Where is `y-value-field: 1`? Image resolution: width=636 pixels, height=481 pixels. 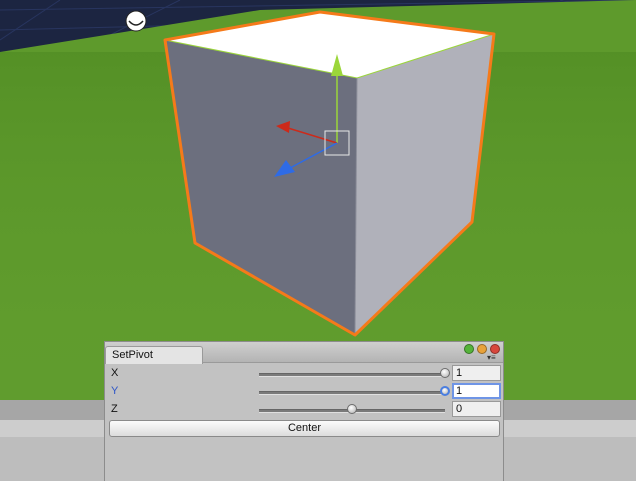 y-value-field: 1 is located at coordinates (476, 391).